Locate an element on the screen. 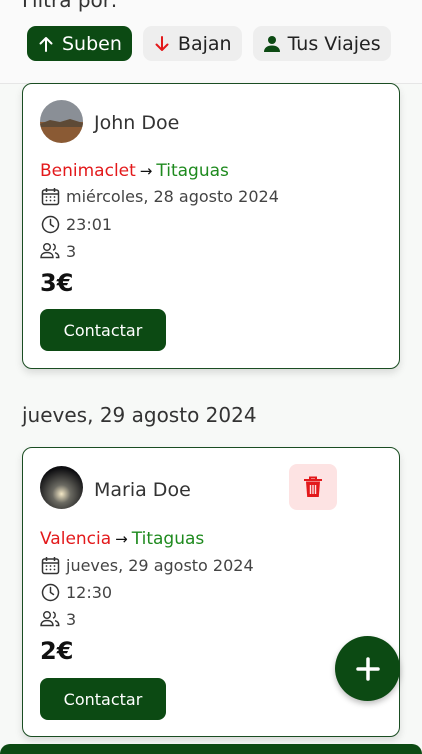 The height and width of the screenshot is (754, 422). filter-chips: Suben Bajan Tus Viajes is located at coordinates (209, 43).